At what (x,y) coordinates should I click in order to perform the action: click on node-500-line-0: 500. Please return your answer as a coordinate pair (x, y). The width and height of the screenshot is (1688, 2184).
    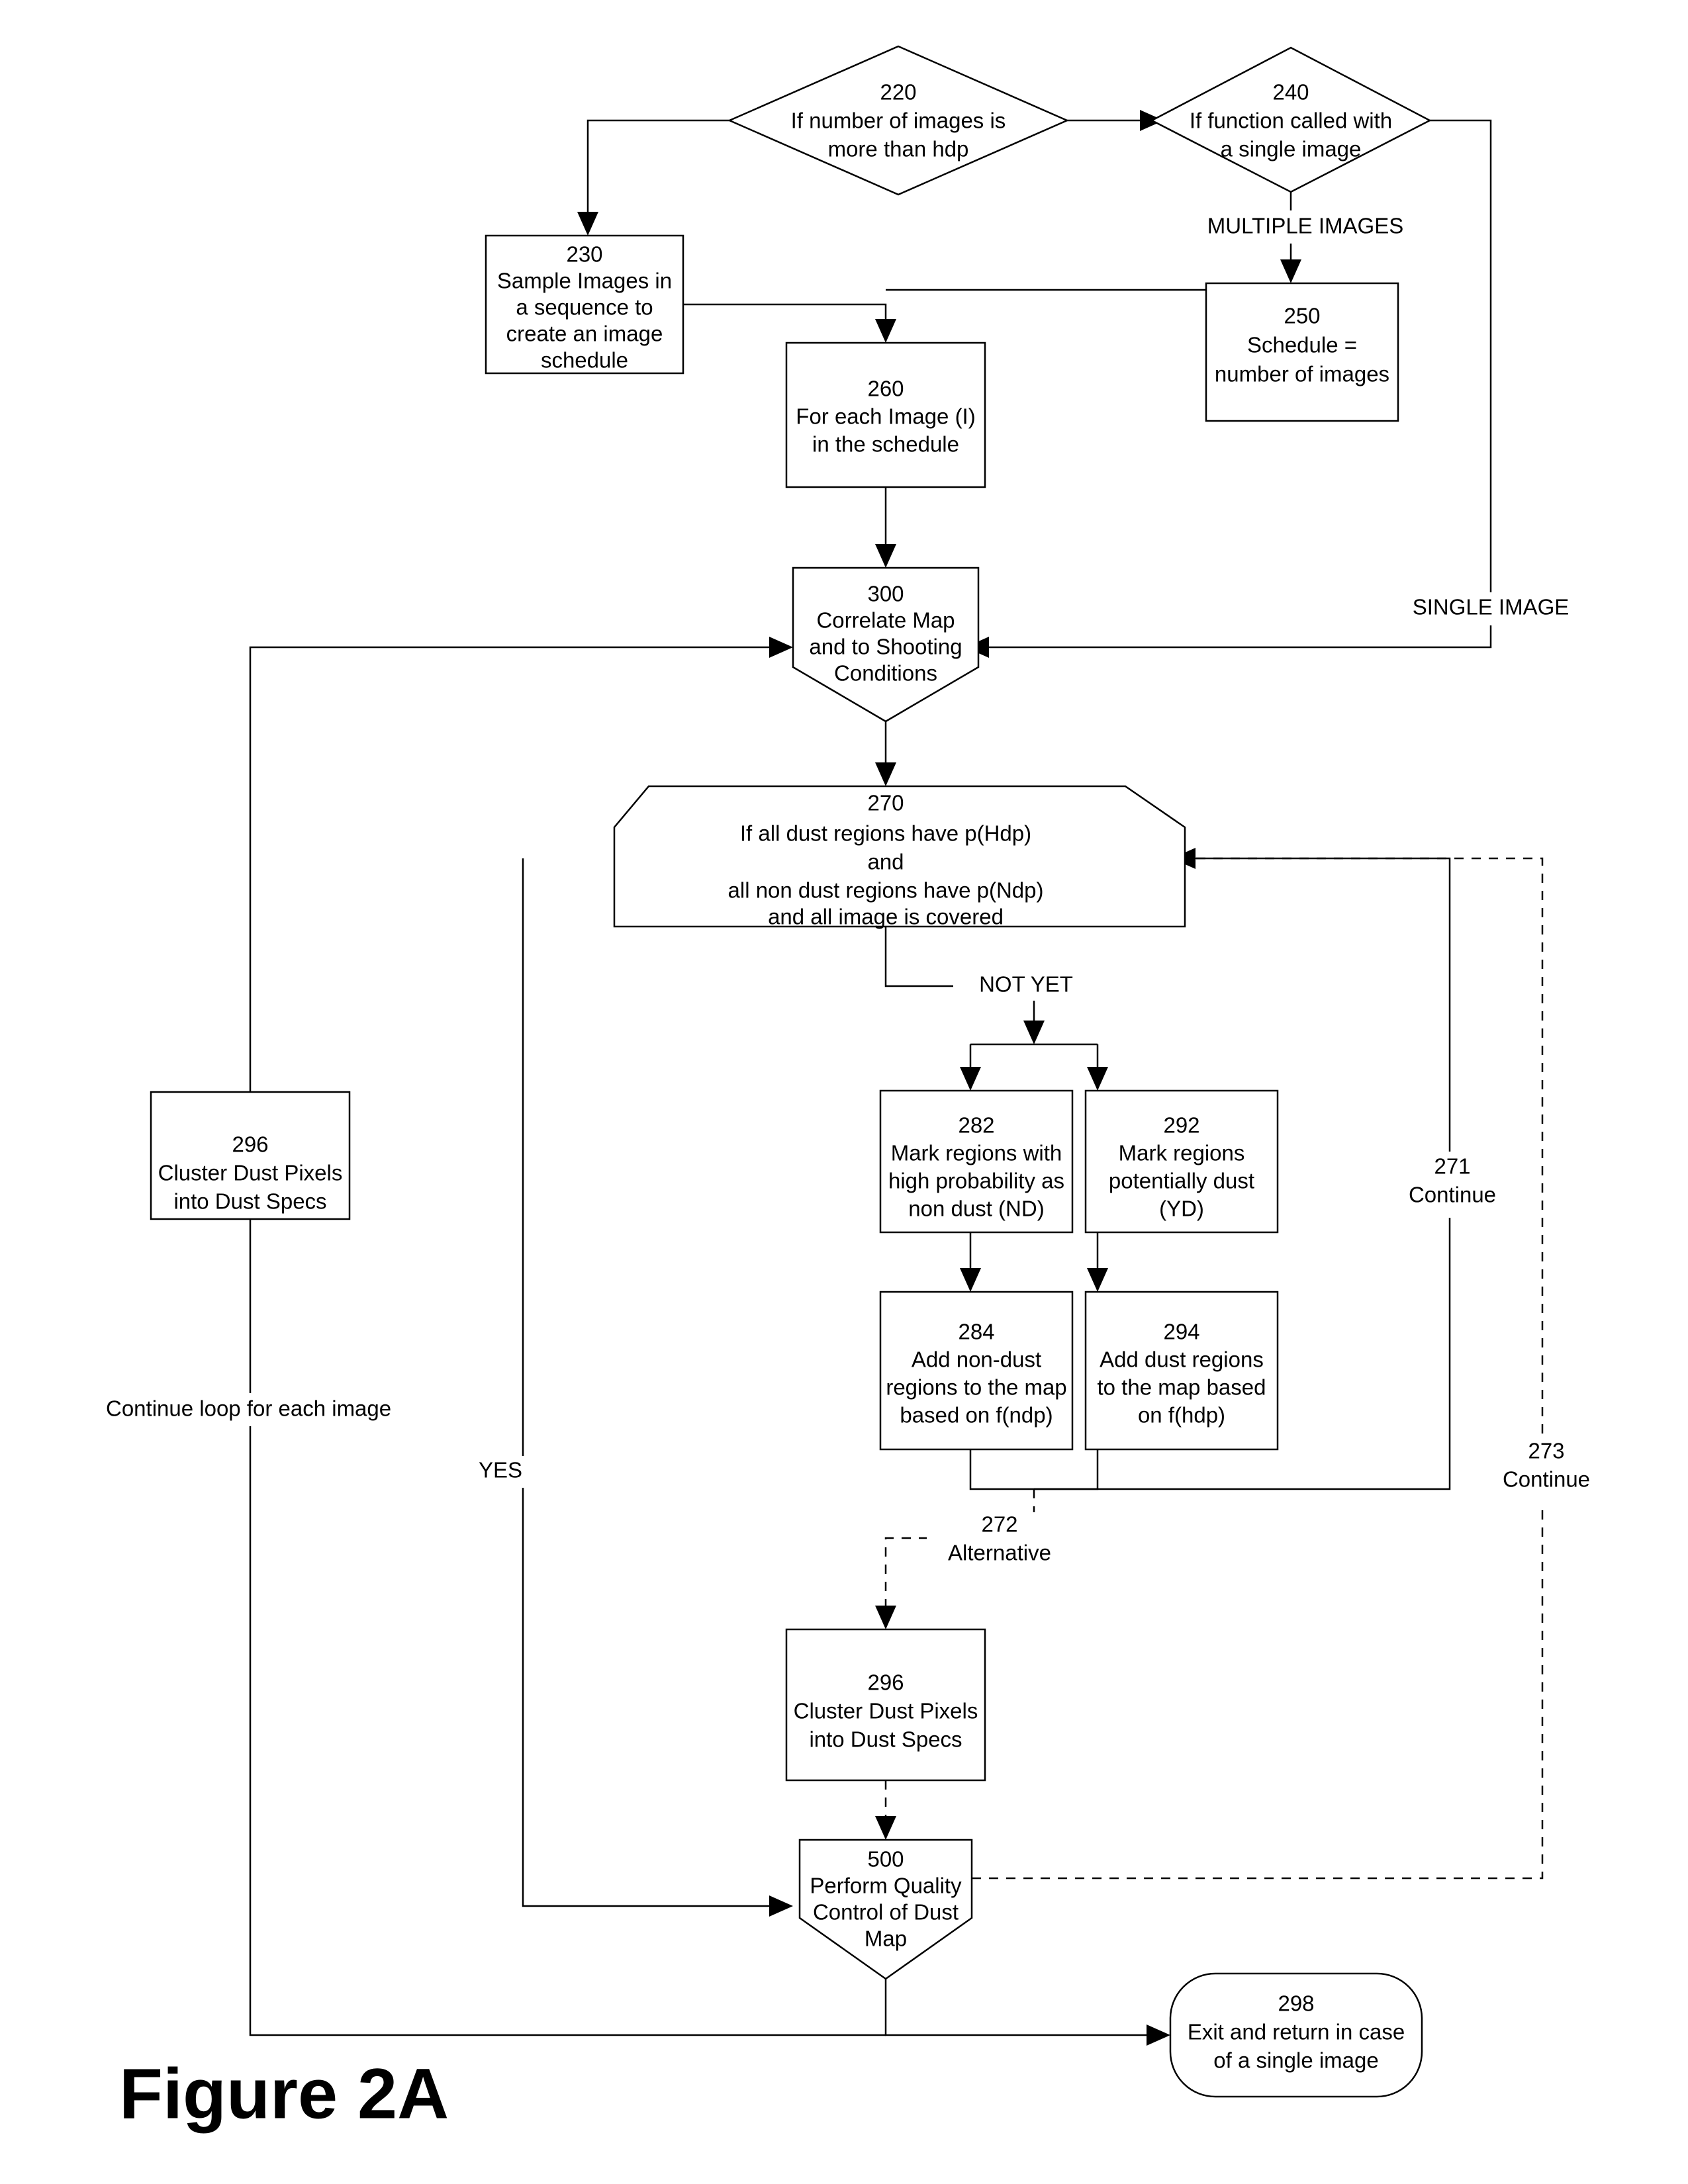
    Looking at the image, I should click on (885, 1860).